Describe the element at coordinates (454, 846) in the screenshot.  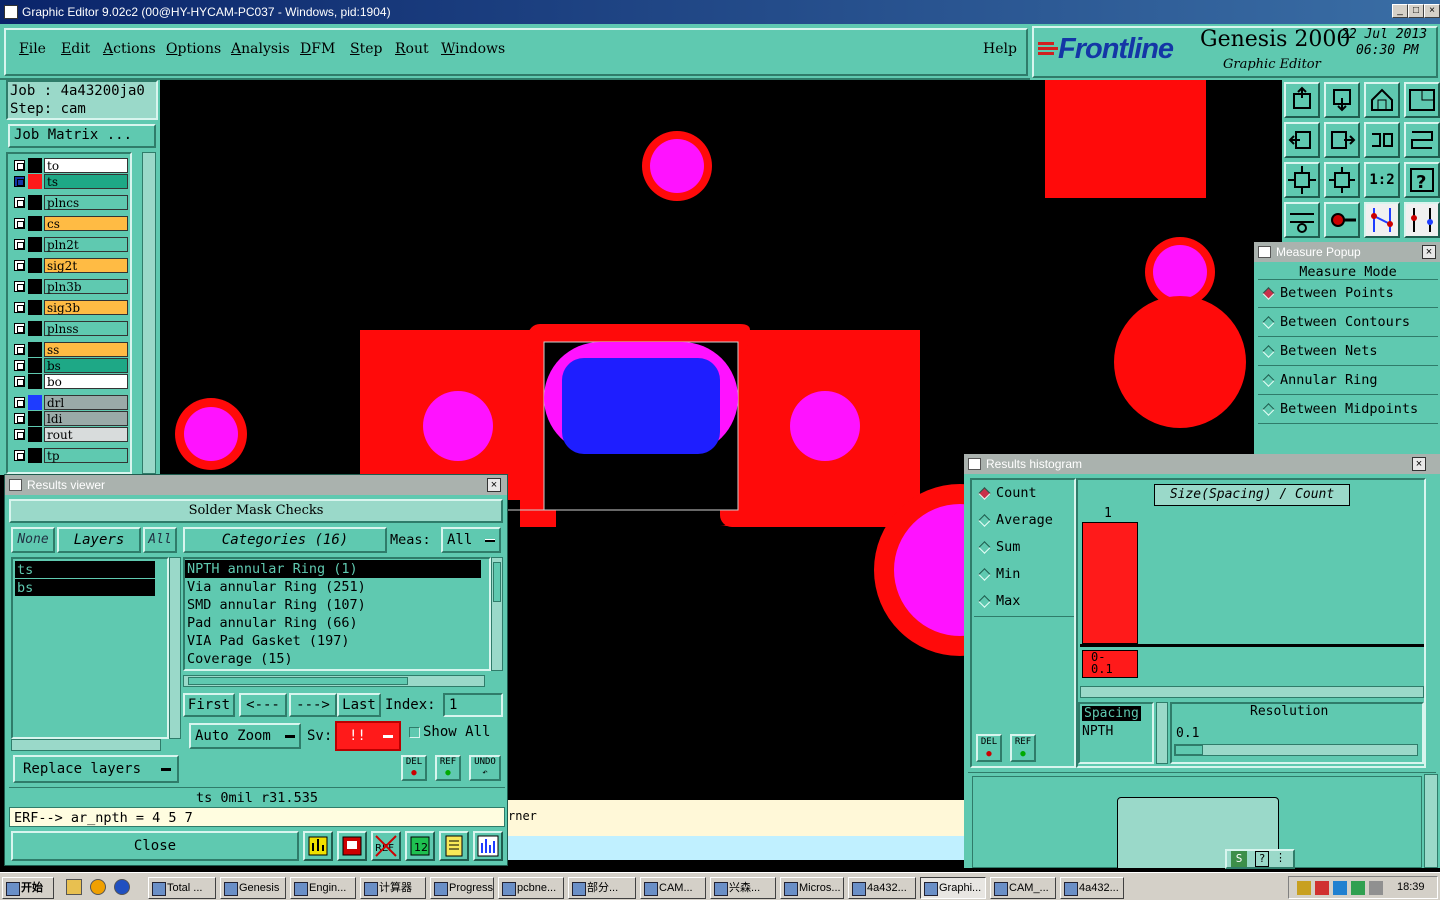
I see `notes-icon` at that location.